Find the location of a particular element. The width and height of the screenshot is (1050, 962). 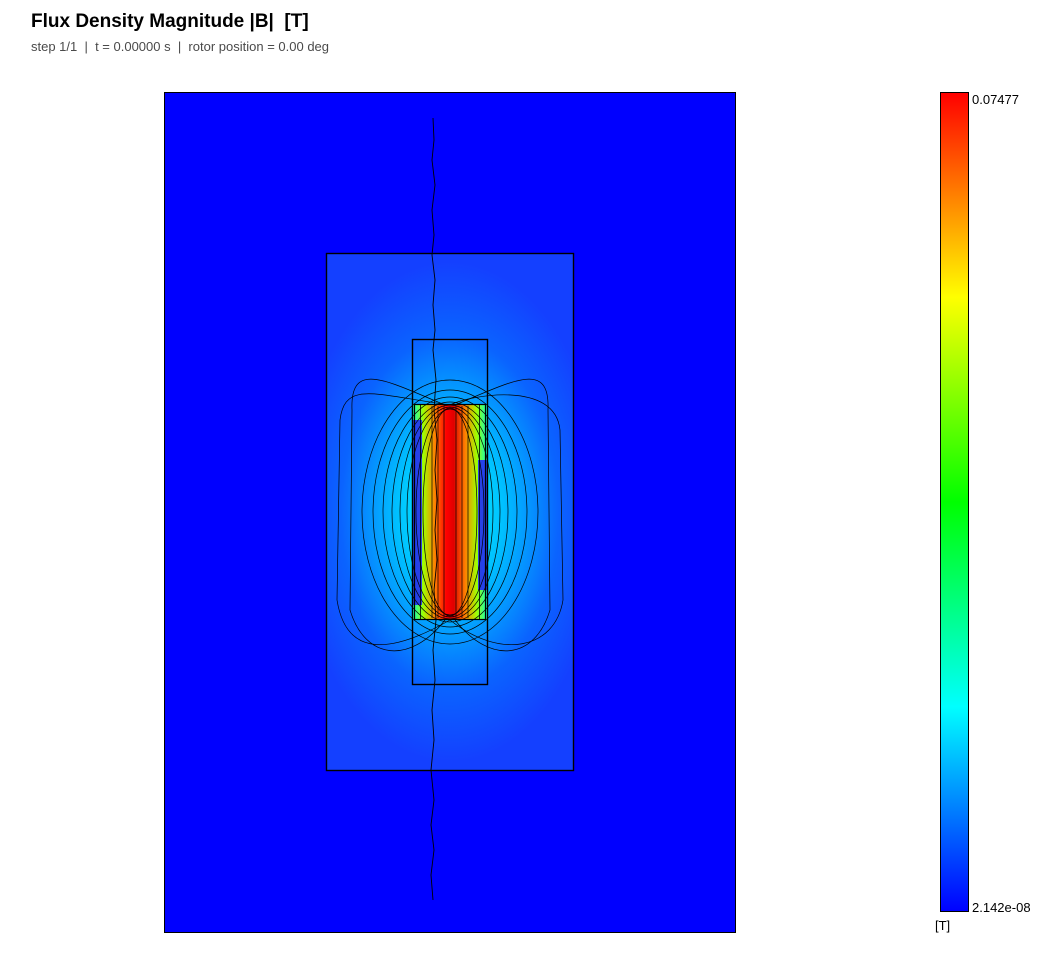

colorbar-unit-label: [T] is located at coordinates (943, 925).